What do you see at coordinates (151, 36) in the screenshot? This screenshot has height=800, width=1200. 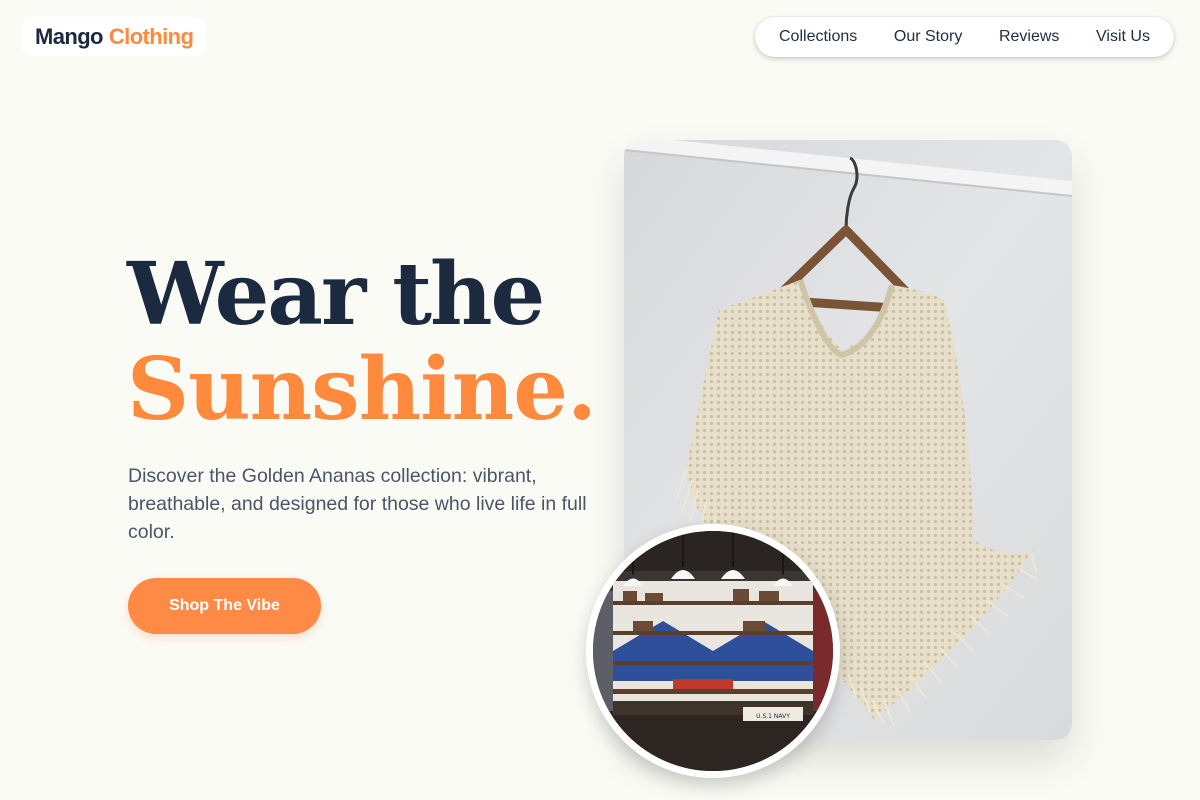 I see `brand-name-part2: Clothing` at bounding box center [151, 36].